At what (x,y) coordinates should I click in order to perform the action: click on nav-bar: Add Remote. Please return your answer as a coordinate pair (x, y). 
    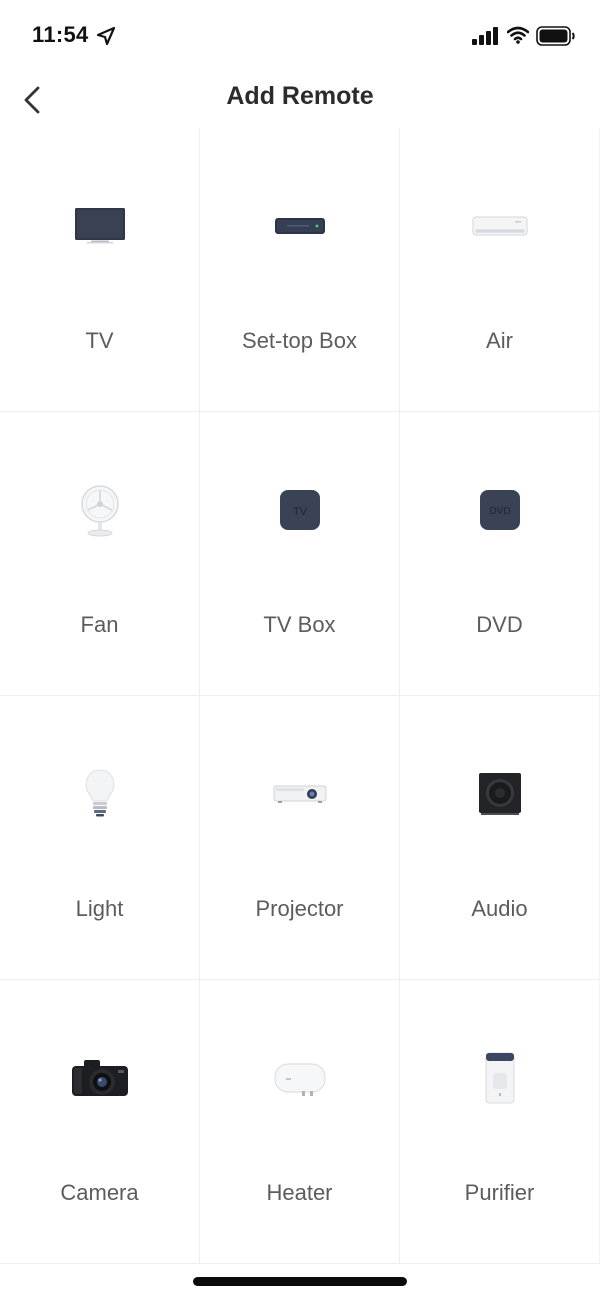
    Looking at the image, I should click on (300, 100).